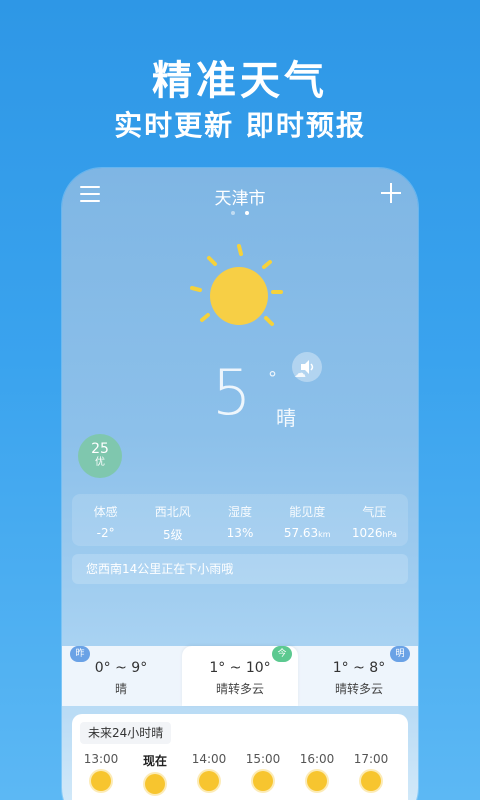  What do you see at coordinates (232, 392) in the screenshot?
I see `current-temperature: 5` at bounding box center [232, 392].